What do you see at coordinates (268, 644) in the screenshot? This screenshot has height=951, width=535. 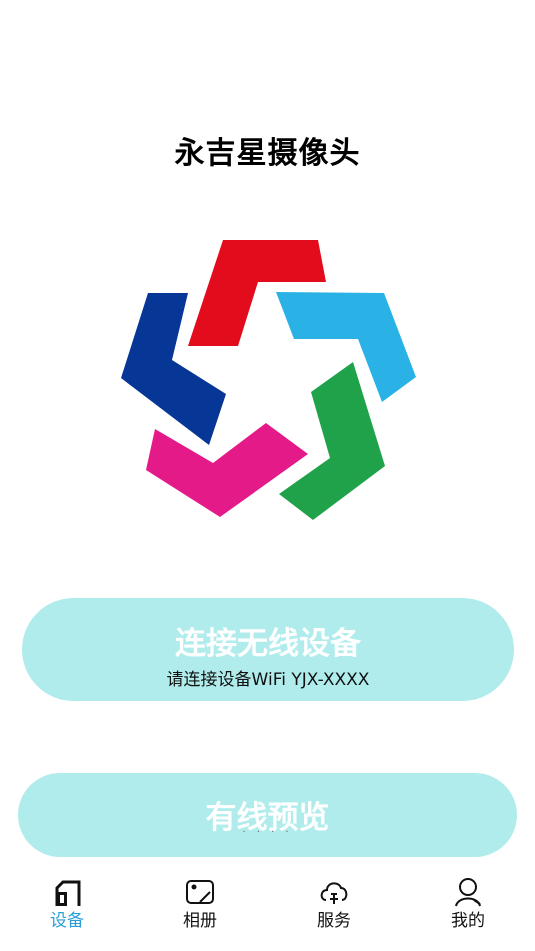 I see `connect-wireless-title: 连接无线设备` at bounding box center [268, 644].